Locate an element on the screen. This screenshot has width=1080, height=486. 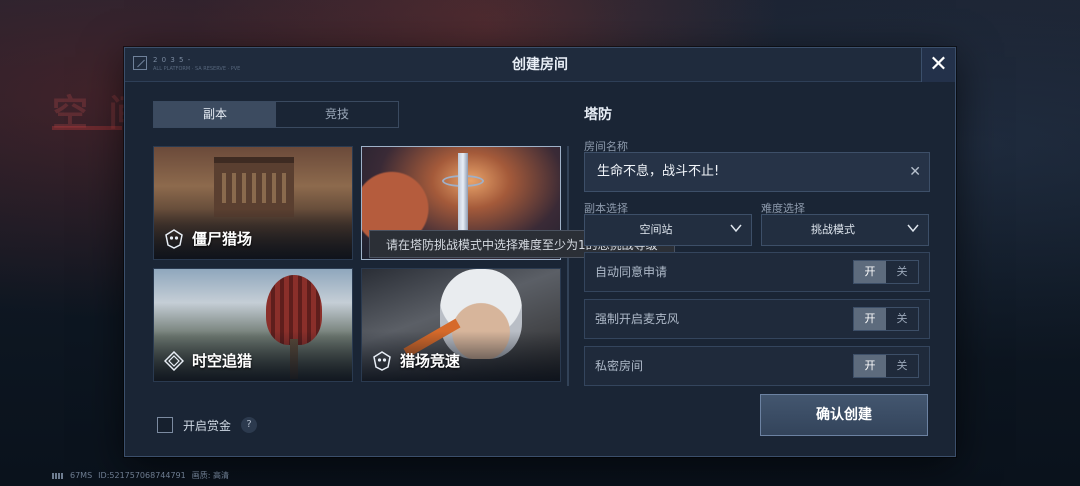
grid-scrollbar is located at coordinates (568, 266).